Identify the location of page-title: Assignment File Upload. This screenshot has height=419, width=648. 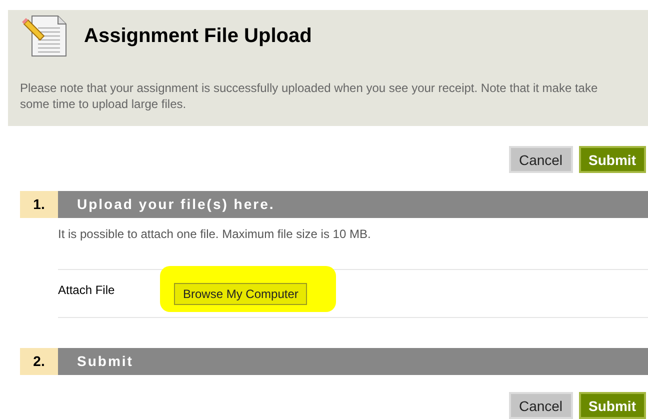
(198, 36).